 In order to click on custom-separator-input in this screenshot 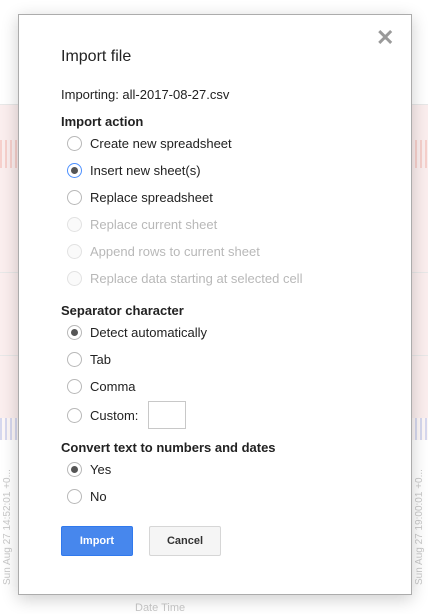, I will do `click(167, 415)`.